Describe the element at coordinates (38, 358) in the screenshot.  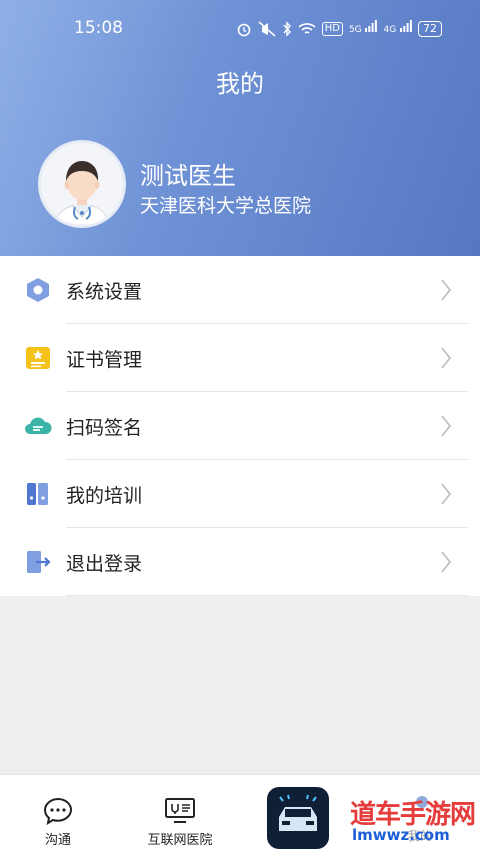
I see `certificate-icon` at that location.